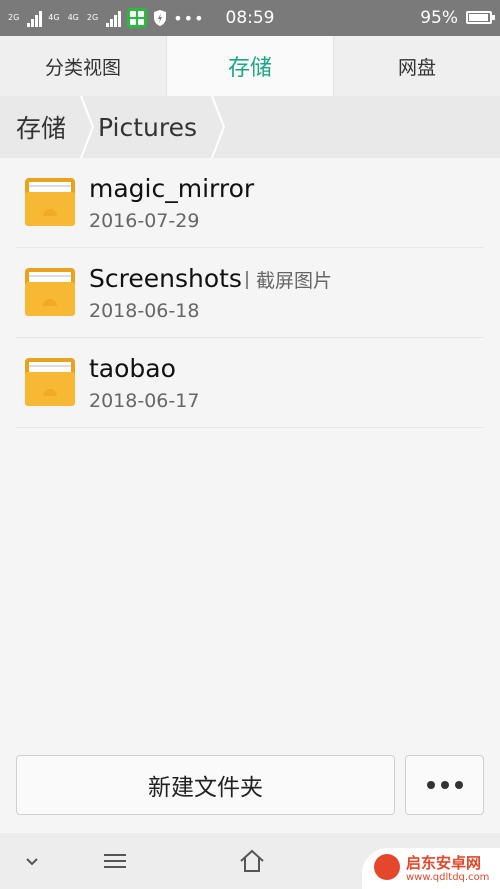 The image size is (500, 889). What do you see at coordinates (144, 311) in the screenshot?
I see `file-date: 2018-06-18` at bounding box center [144, 311].